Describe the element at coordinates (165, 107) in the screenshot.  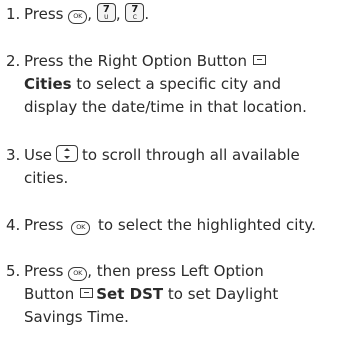
I see `step-text: display the date/time in that location.` at that location.